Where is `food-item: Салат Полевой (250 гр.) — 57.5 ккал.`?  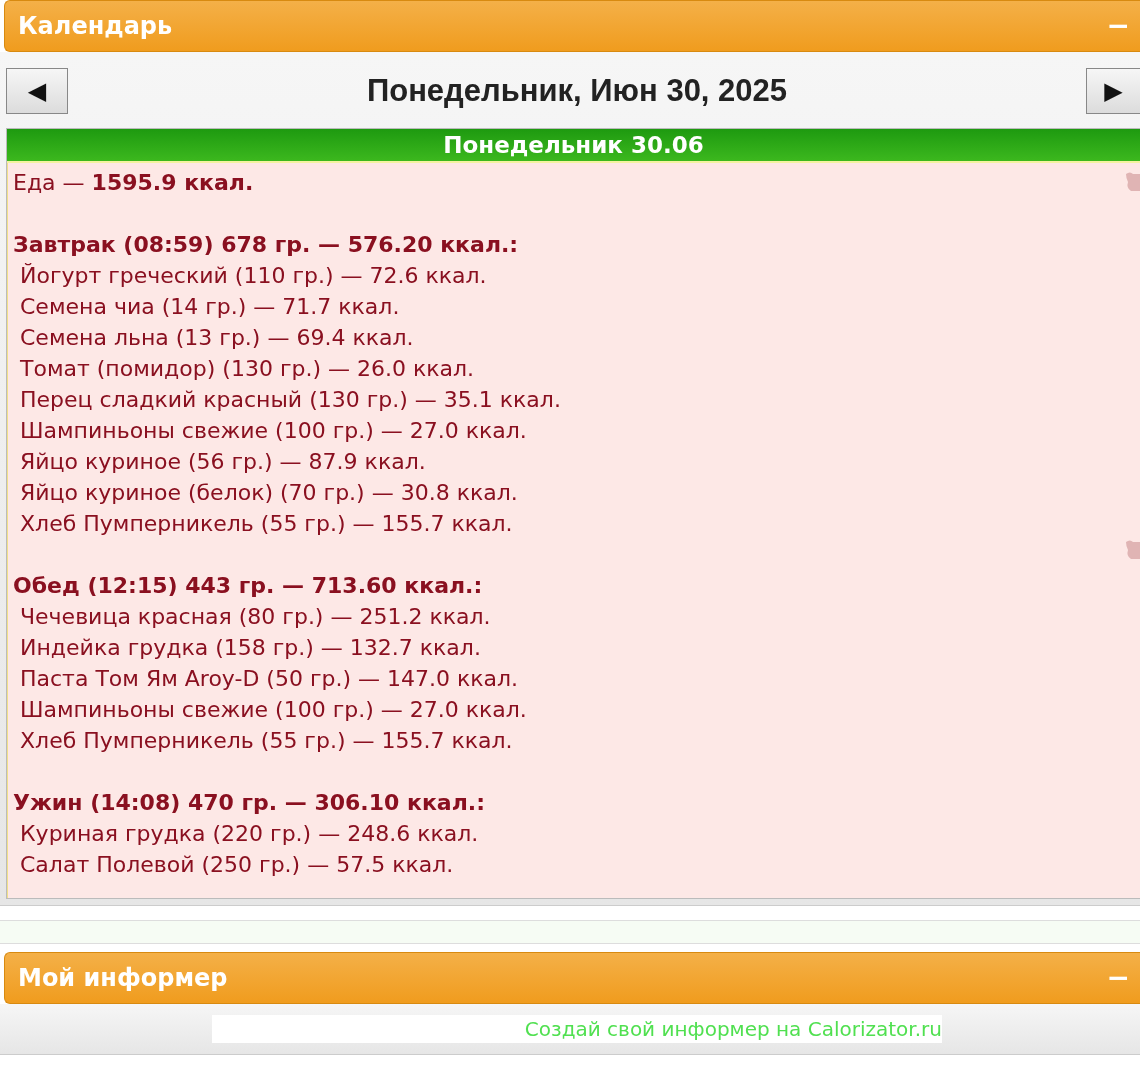 food-item: Салат Полевой (250 гр.) — 57.5 ккал. is located at coordinates (237, 865).